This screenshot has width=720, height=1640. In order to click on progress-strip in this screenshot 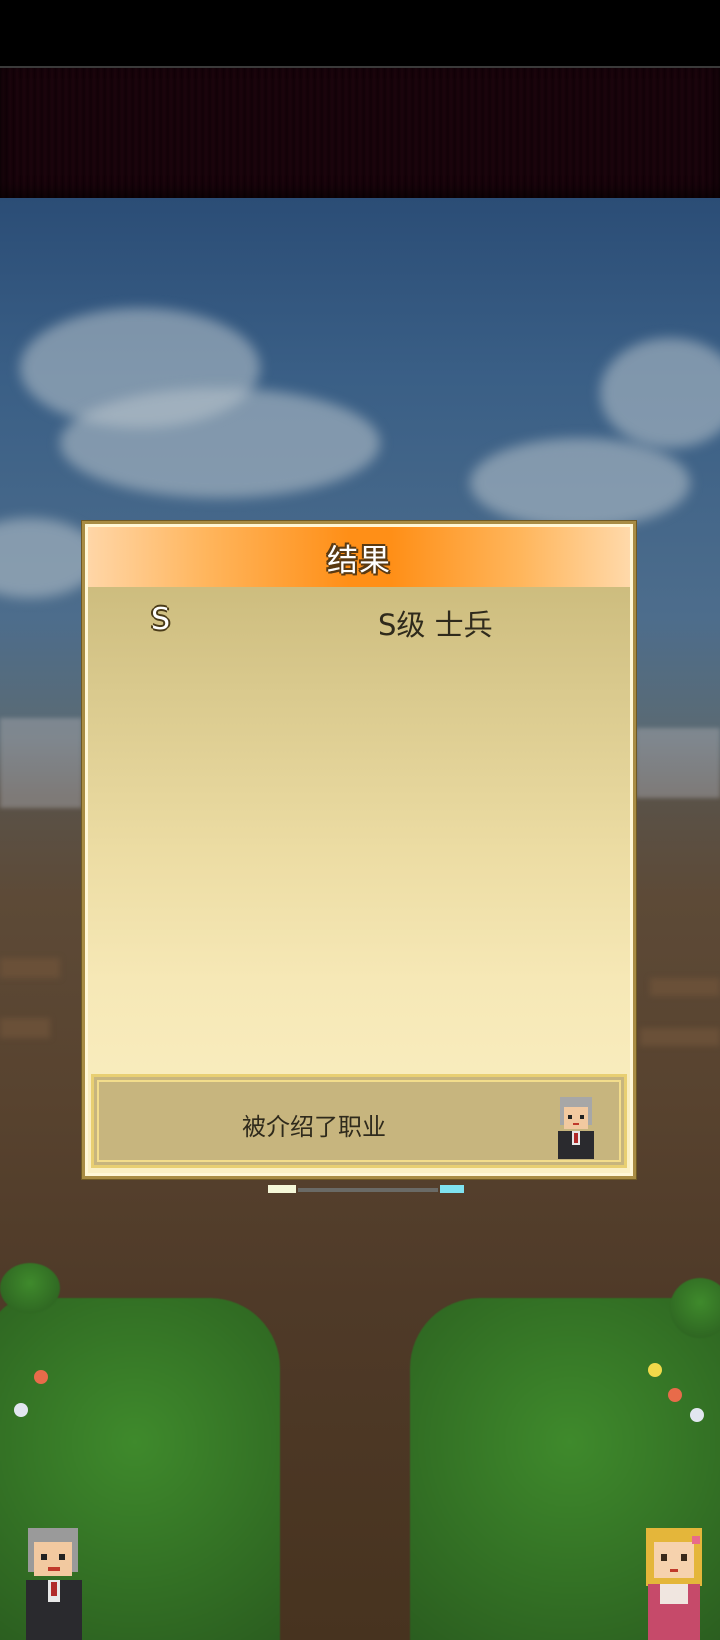, I will do `click(366, 1189)`.